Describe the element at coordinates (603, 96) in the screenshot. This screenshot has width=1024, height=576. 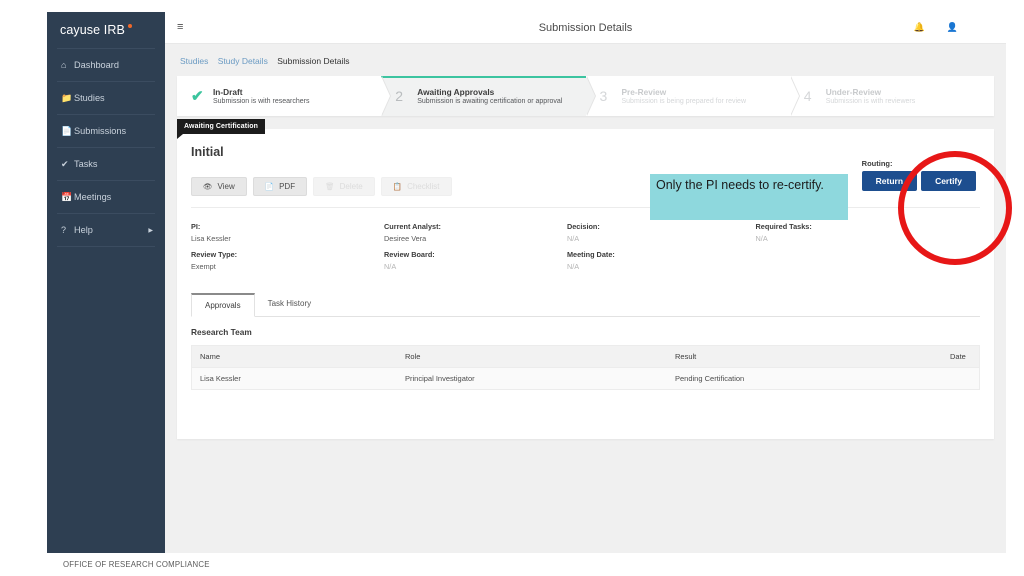
I see `step-number: 3` at that location.